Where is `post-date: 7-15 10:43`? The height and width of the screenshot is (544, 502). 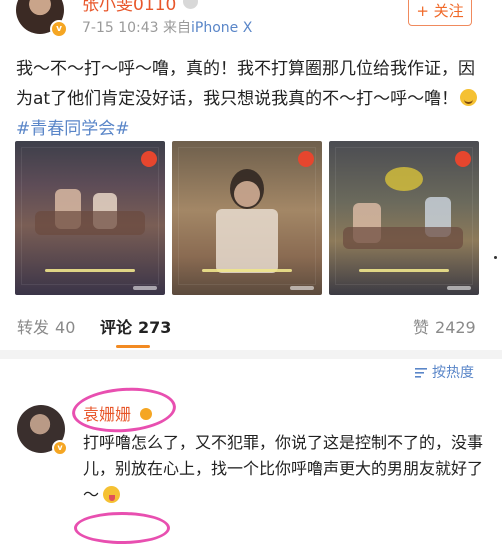
post-date: 7-15 10:43 is located at coordinates (120, 28).